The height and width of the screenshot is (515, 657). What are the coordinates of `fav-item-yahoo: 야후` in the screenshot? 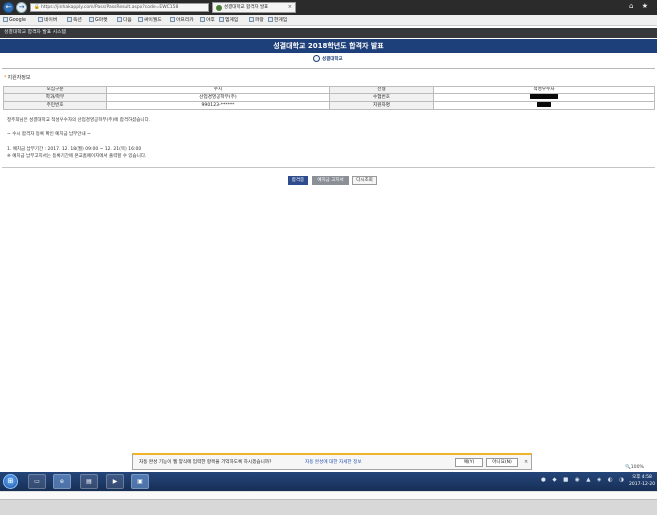 It's located at (207, 20).